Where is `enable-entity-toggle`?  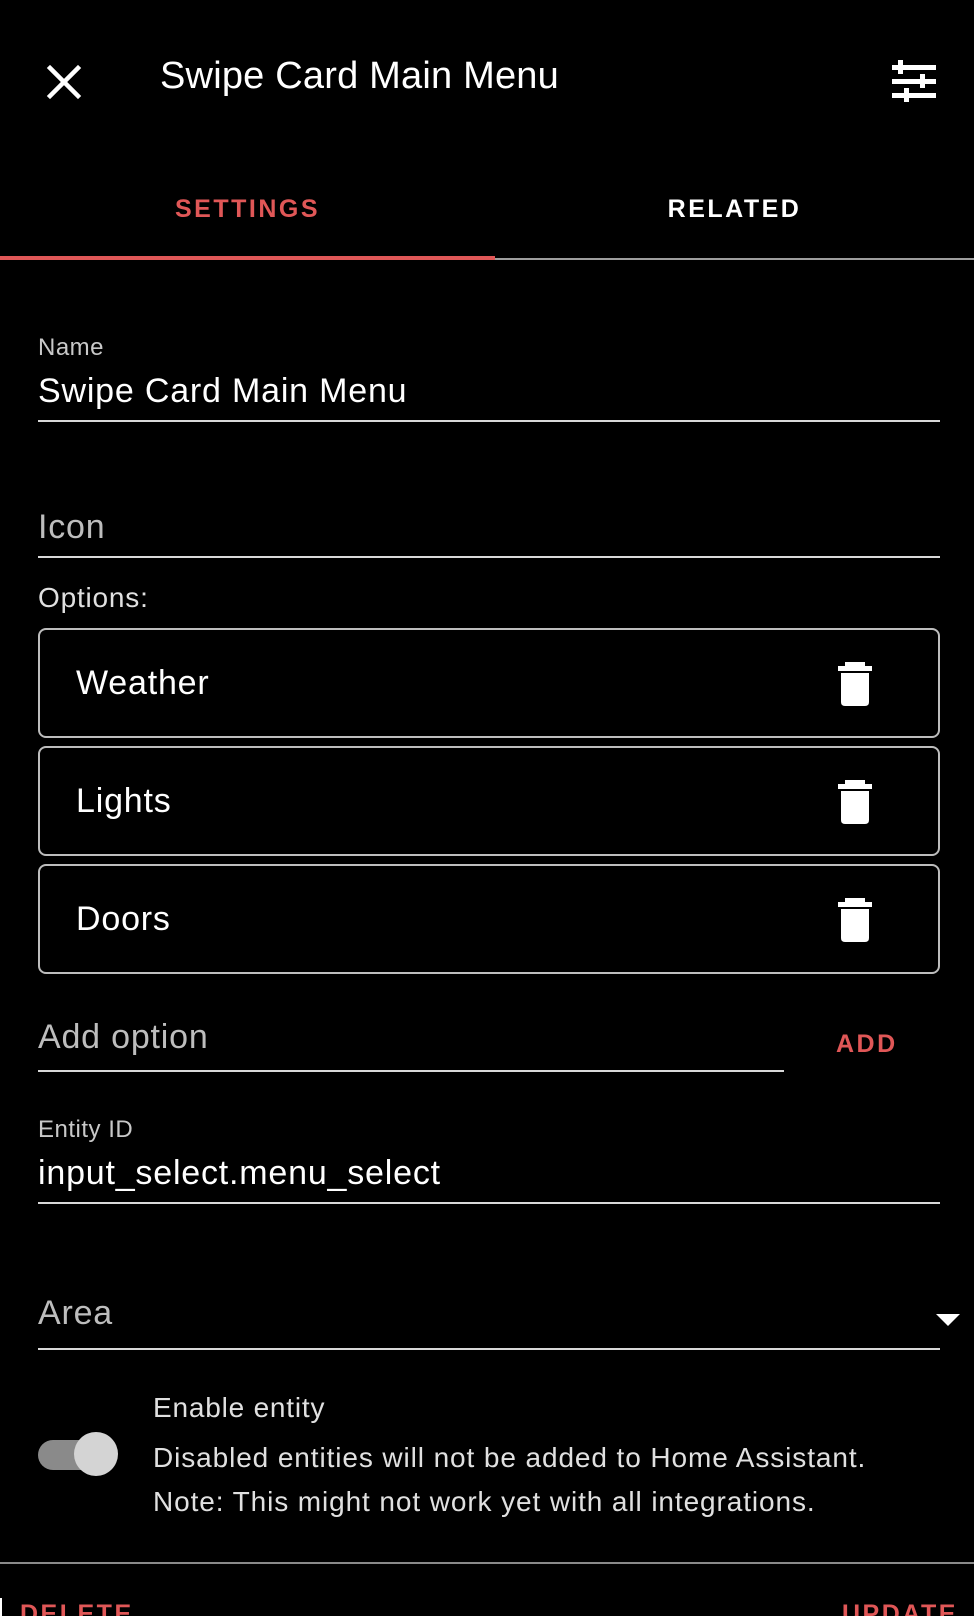
enable-entity-toggle is located at coordinates (78, 1454).